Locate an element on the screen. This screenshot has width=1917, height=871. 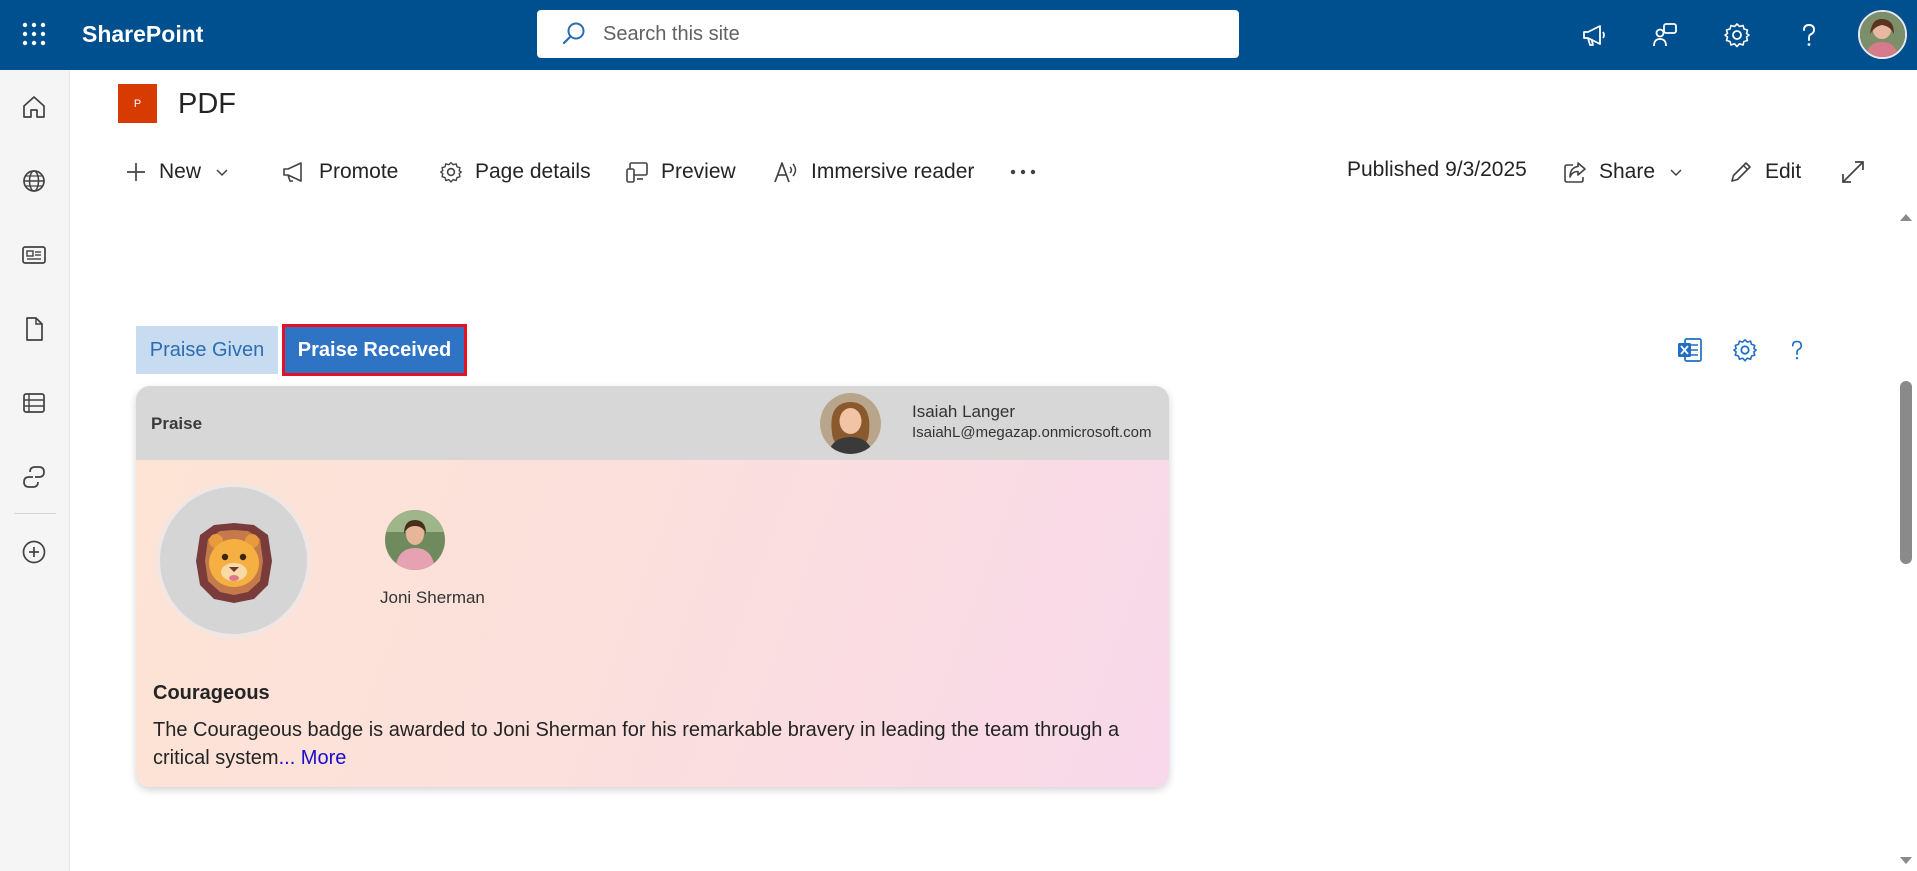
news-icon is located at coordinates (34, 255).